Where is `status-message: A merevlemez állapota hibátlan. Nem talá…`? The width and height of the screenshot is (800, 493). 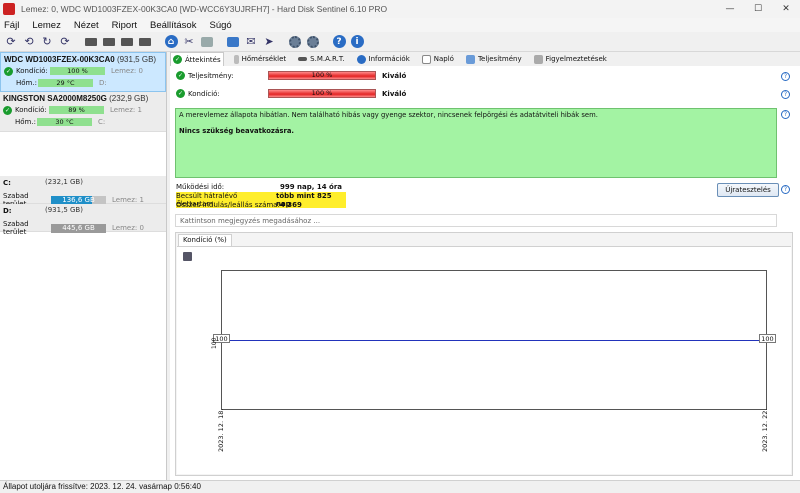 status-message: A merevlemez állapota hibátlan. Nem talá… is located at coordinates (388, 115).